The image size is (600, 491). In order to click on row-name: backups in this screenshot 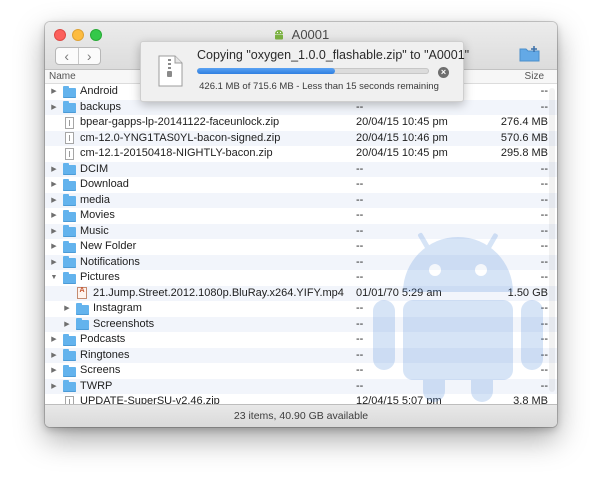, I will do `click(100, 106)`.